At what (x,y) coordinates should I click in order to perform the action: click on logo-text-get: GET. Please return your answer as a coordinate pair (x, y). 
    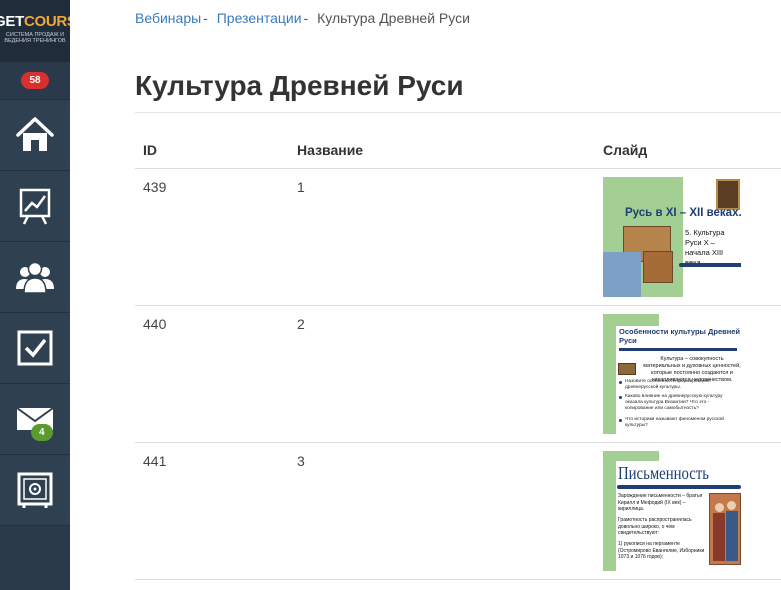
    Looking at the image, I should click on (12, 21).